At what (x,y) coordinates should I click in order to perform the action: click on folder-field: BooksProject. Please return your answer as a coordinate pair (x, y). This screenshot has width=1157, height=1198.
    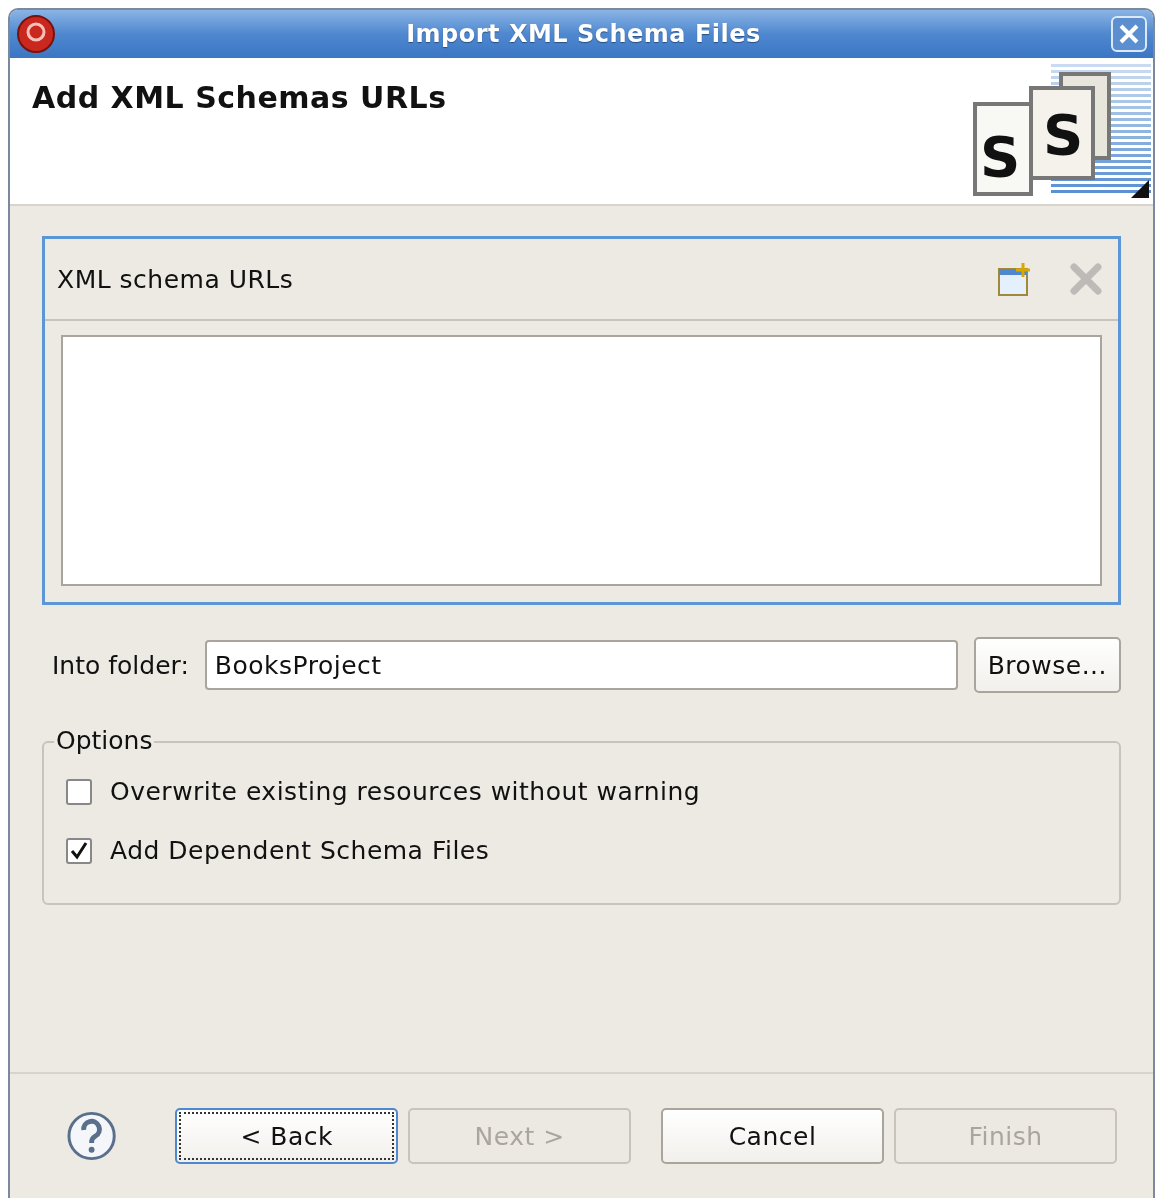
    Looking at the image, I should click on (581, 665).